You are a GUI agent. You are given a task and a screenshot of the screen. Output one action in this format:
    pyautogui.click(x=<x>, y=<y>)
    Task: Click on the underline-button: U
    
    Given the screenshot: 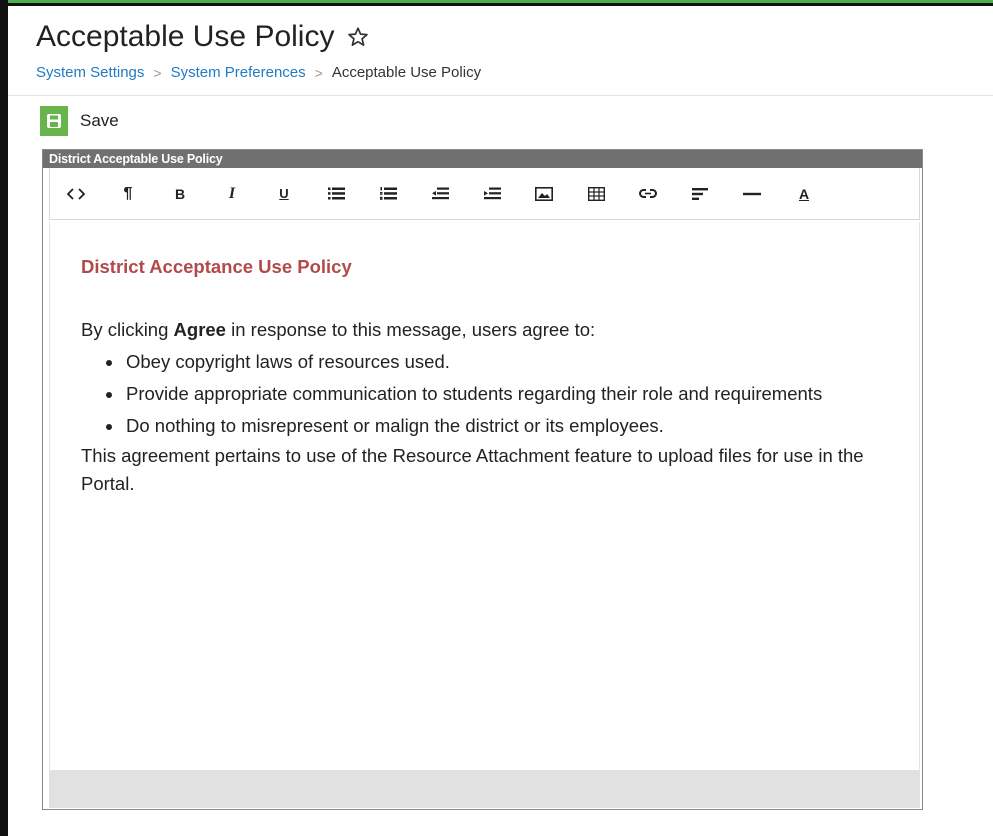 What is the action you would take?
    pyautogui.click(x=284, y=194)
    